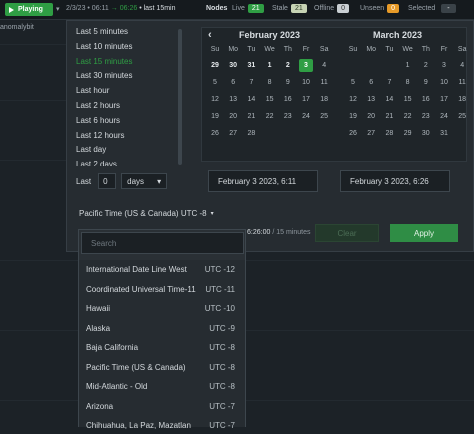  What do you see at coordinates (58, 9) in the screenshot?
I see `chevron-down-icon: ▾` at bounding box center [58, 9].